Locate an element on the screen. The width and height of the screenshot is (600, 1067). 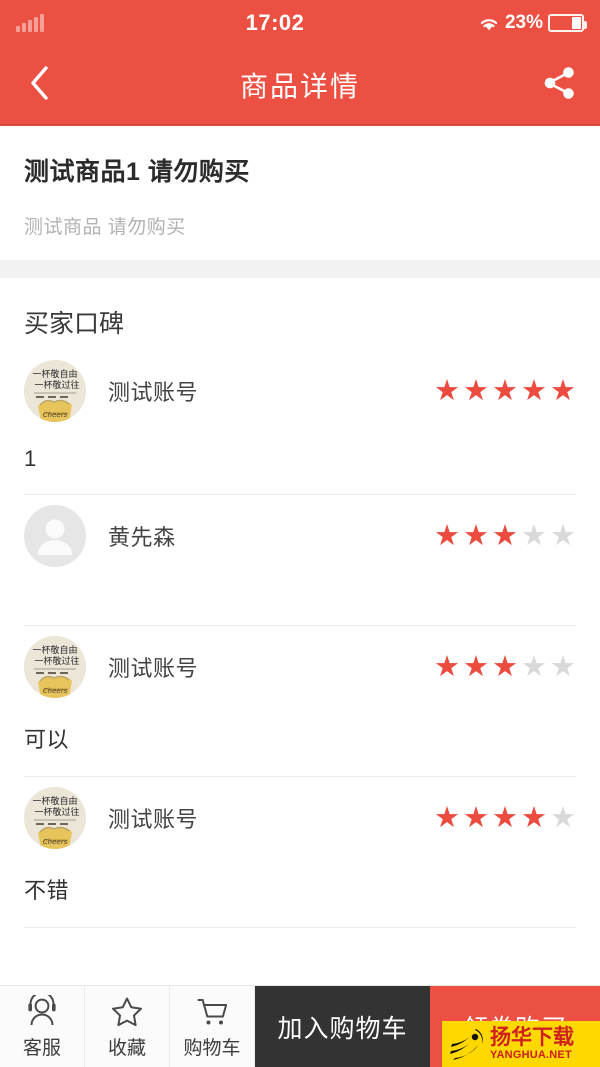
customer-service-button: 客服 is located at coordinates (42, 1026).